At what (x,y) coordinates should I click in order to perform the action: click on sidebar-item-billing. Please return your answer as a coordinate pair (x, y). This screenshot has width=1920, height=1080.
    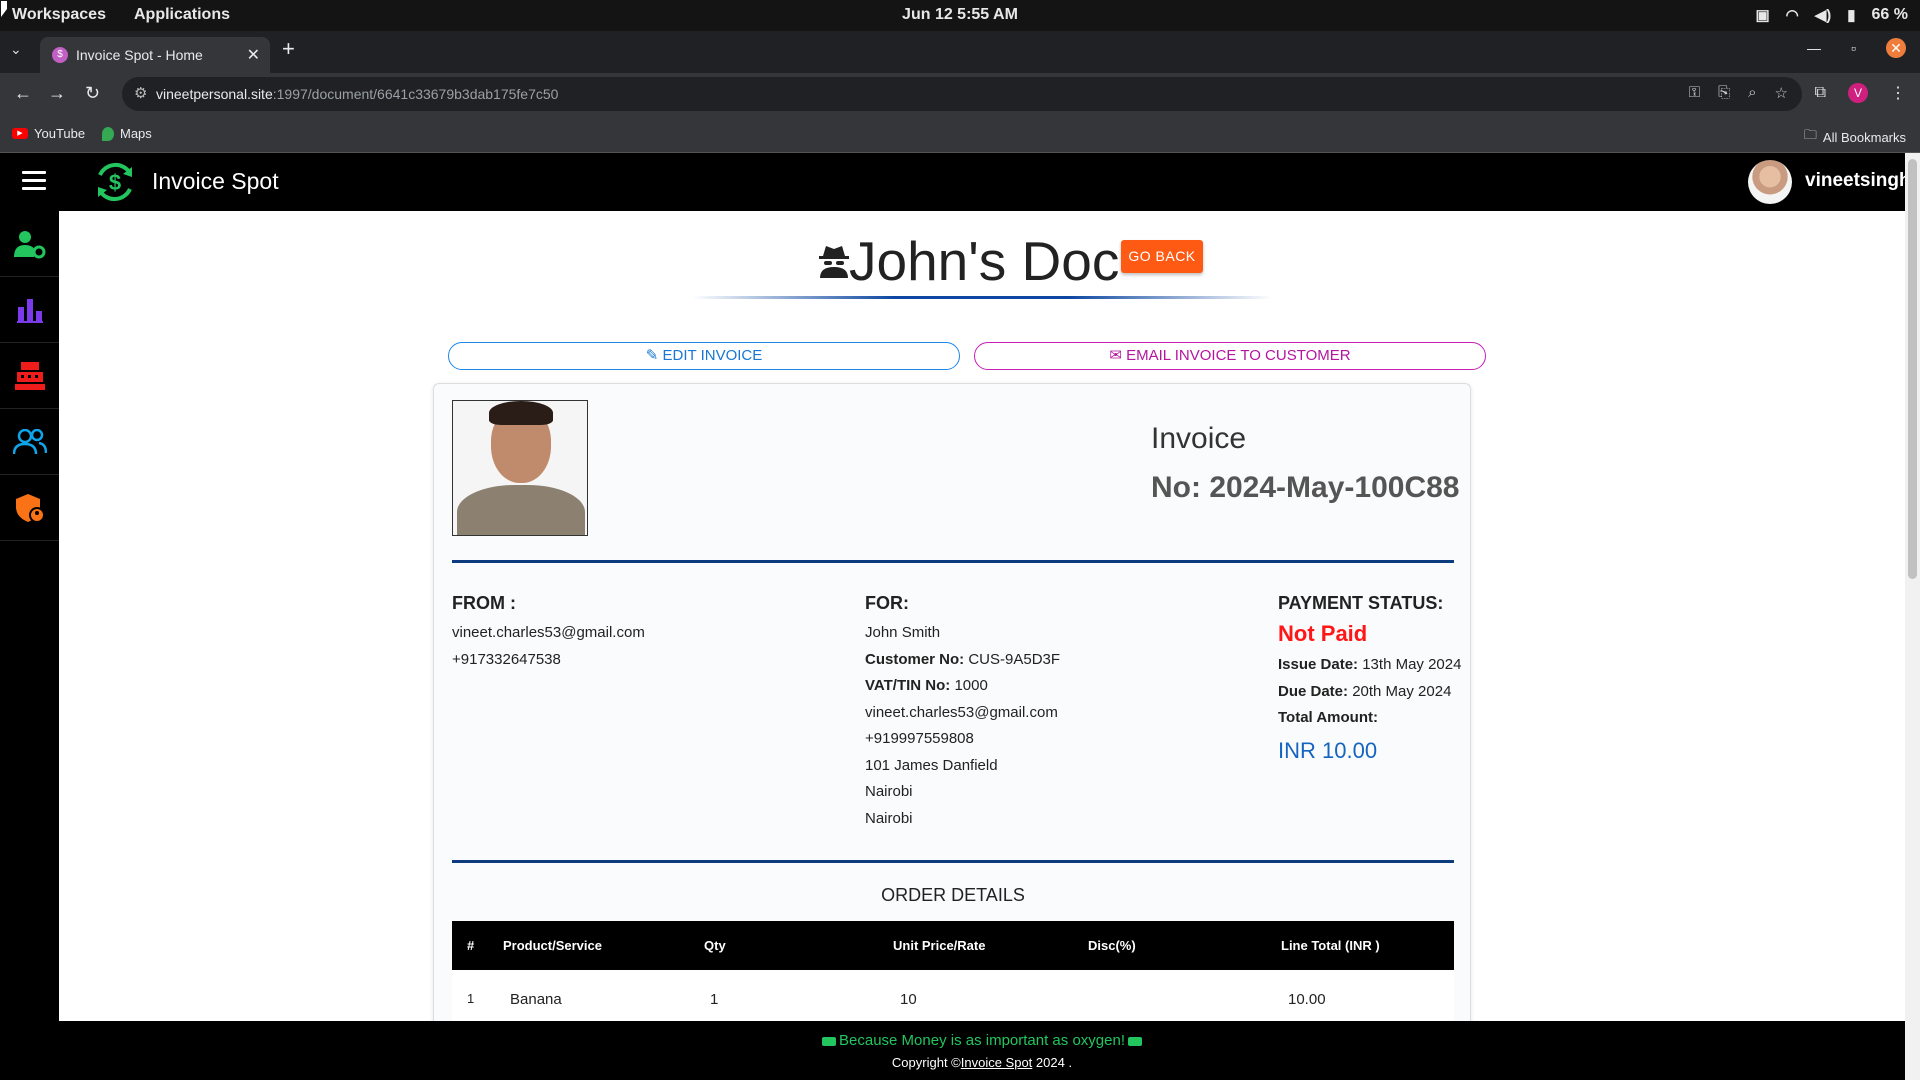
    Looking at the image, I should click on (29, 376).